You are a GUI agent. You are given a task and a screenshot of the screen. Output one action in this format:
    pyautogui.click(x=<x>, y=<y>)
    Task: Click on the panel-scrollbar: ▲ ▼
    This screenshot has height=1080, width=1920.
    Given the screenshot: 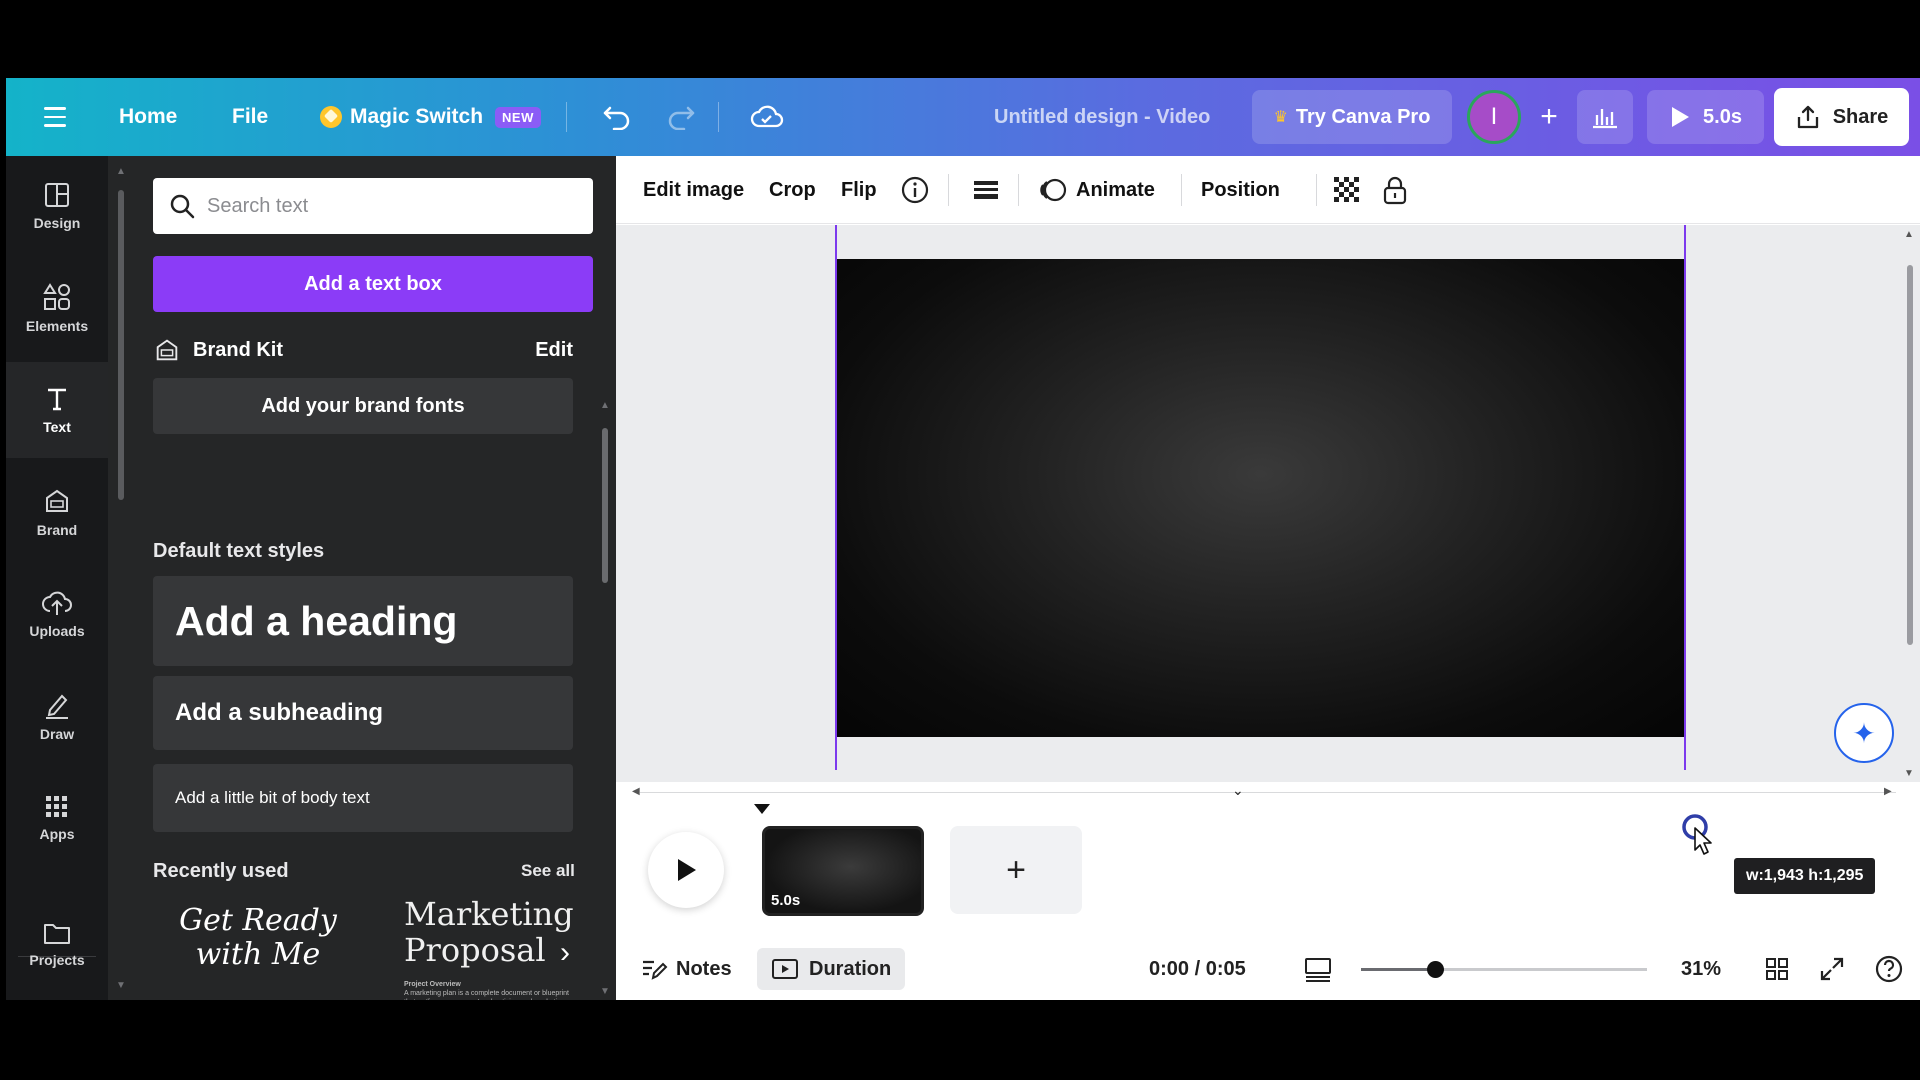 What is the action you would take?
    pyautogui.click(x=121, y=578)
    